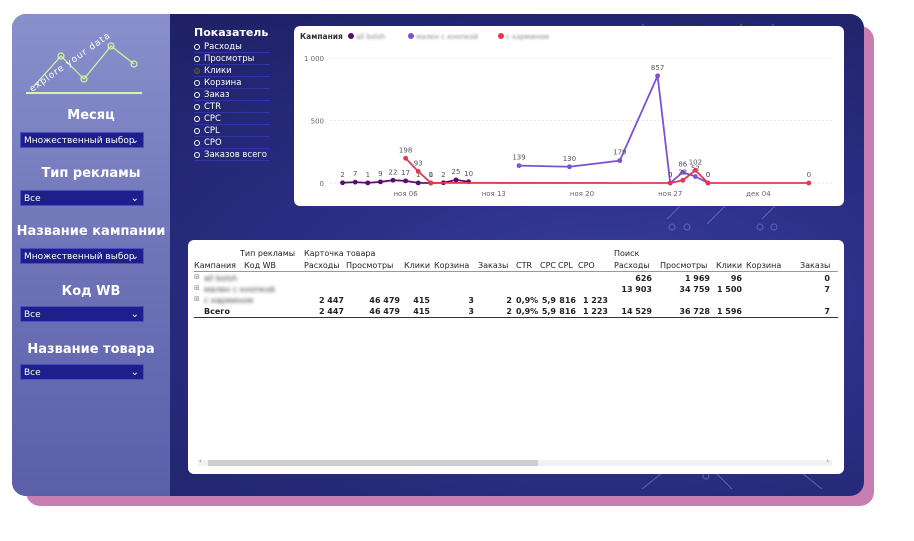  I want to click on horizontal-scrollbar: ‹ ›, so click(515, 461).